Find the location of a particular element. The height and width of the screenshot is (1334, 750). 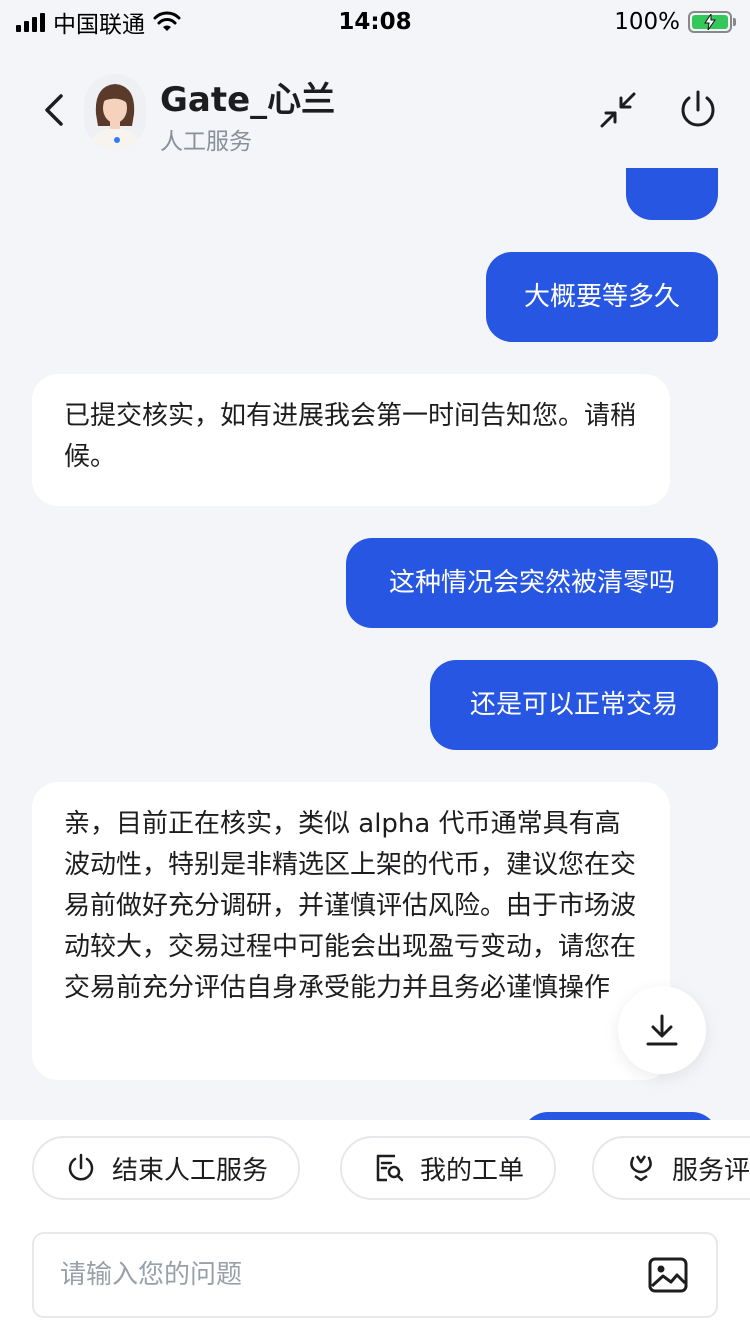

chip-label: 结束人工服务 is located at coordinates (190, 1170).